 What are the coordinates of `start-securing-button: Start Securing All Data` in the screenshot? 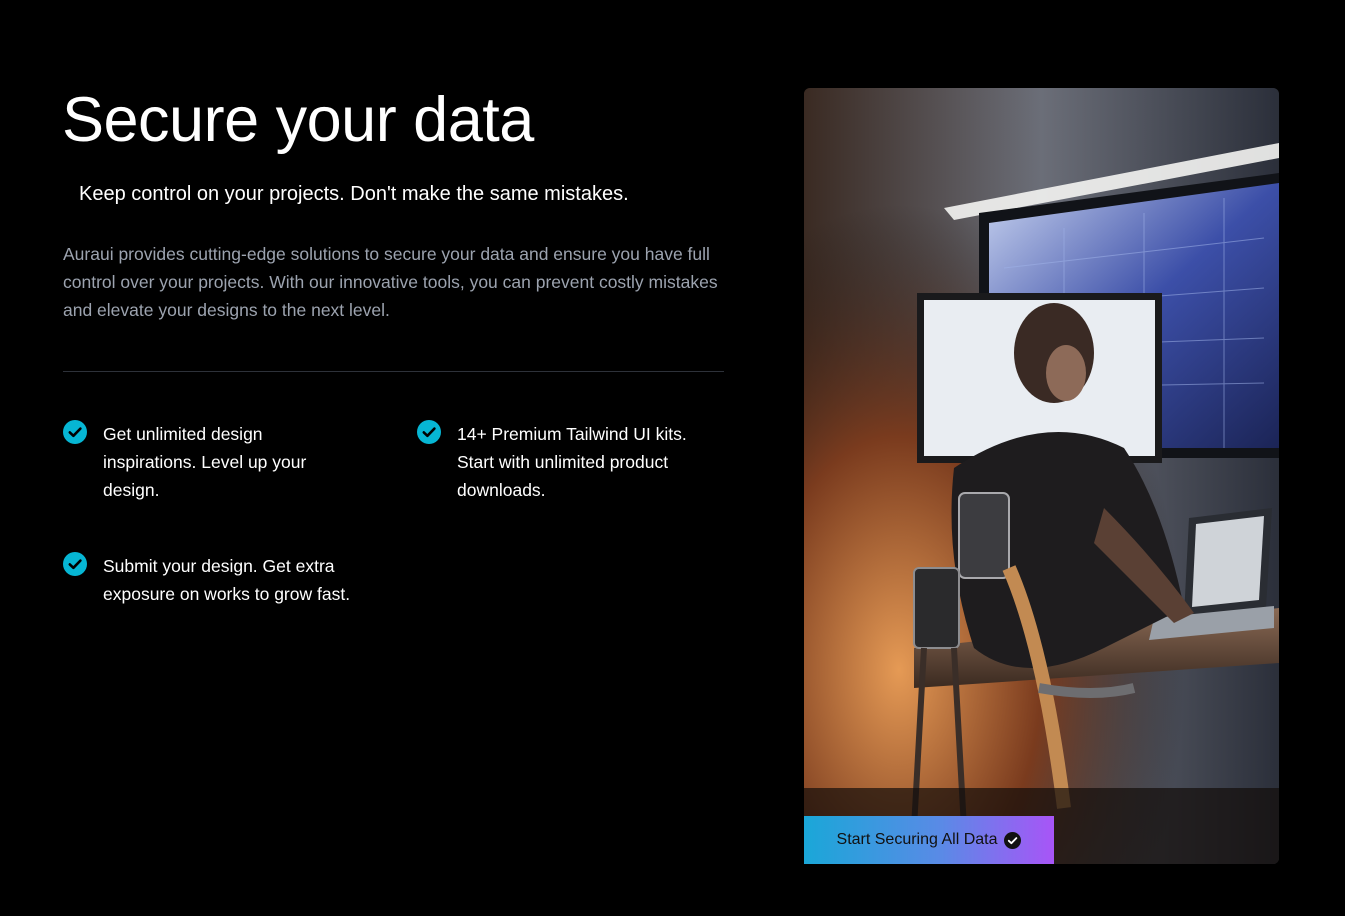 It's located at (929, 840).